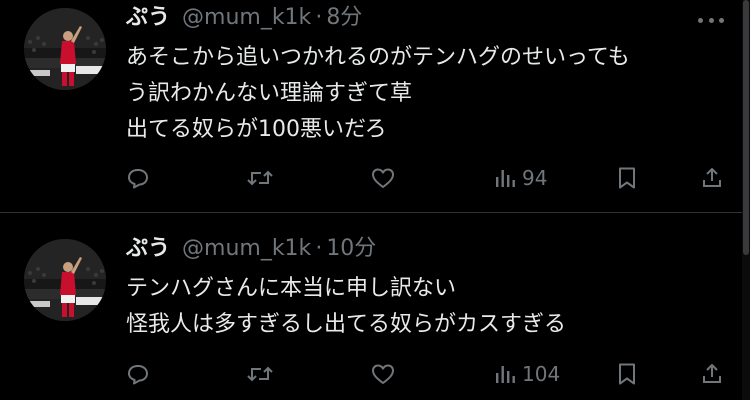  What do you see at coordinates (426, 374) in the screenshot?
I see `action-bar: 104` at bounding box center [426, 374].